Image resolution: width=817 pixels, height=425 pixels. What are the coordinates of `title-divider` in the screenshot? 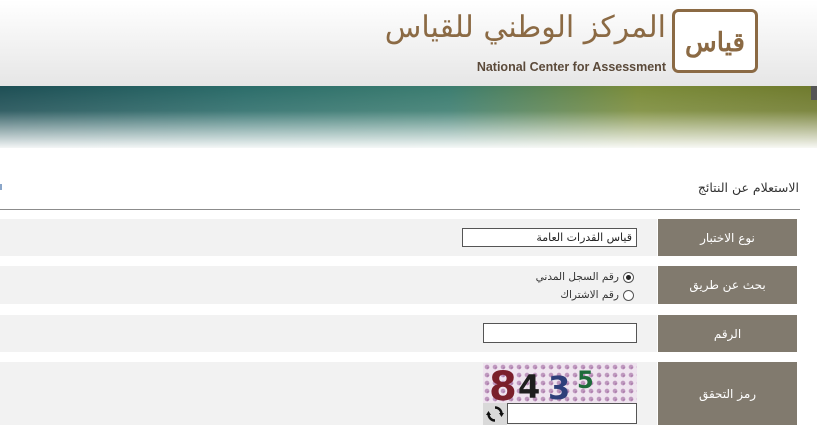 It's located at (400, 209).